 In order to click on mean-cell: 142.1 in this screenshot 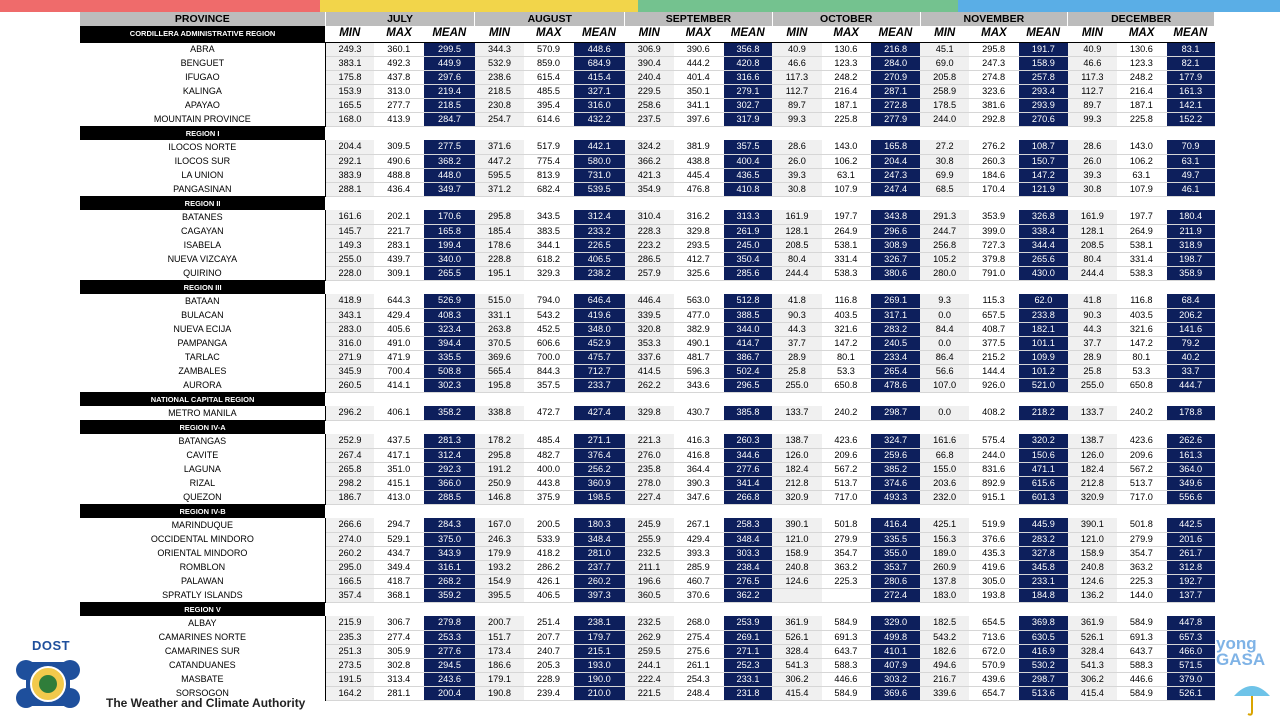, I will do `click(1190, 105)`.